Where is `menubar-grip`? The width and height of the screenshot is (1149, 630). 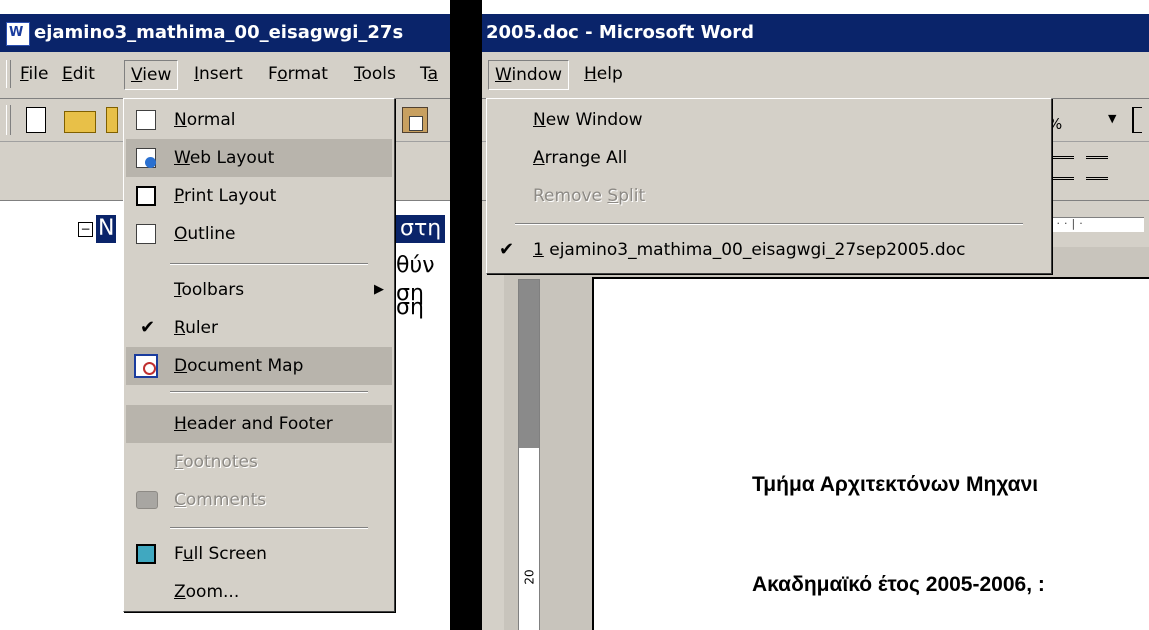
menubar-grip is located at coordinates (8, 74).